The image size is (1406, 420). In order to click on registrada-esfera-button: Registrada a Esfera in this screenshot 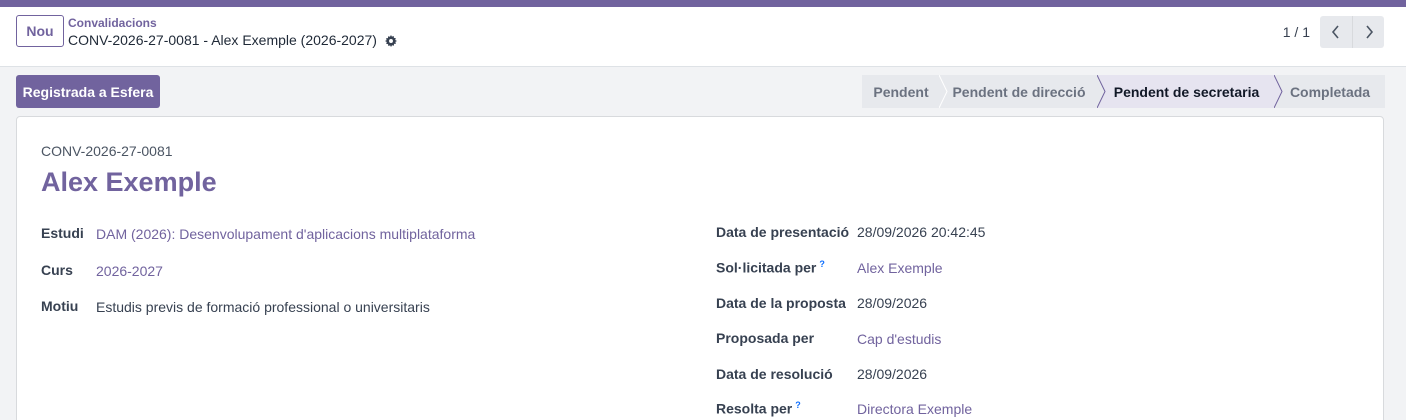, I will do `click(88, 91)`.